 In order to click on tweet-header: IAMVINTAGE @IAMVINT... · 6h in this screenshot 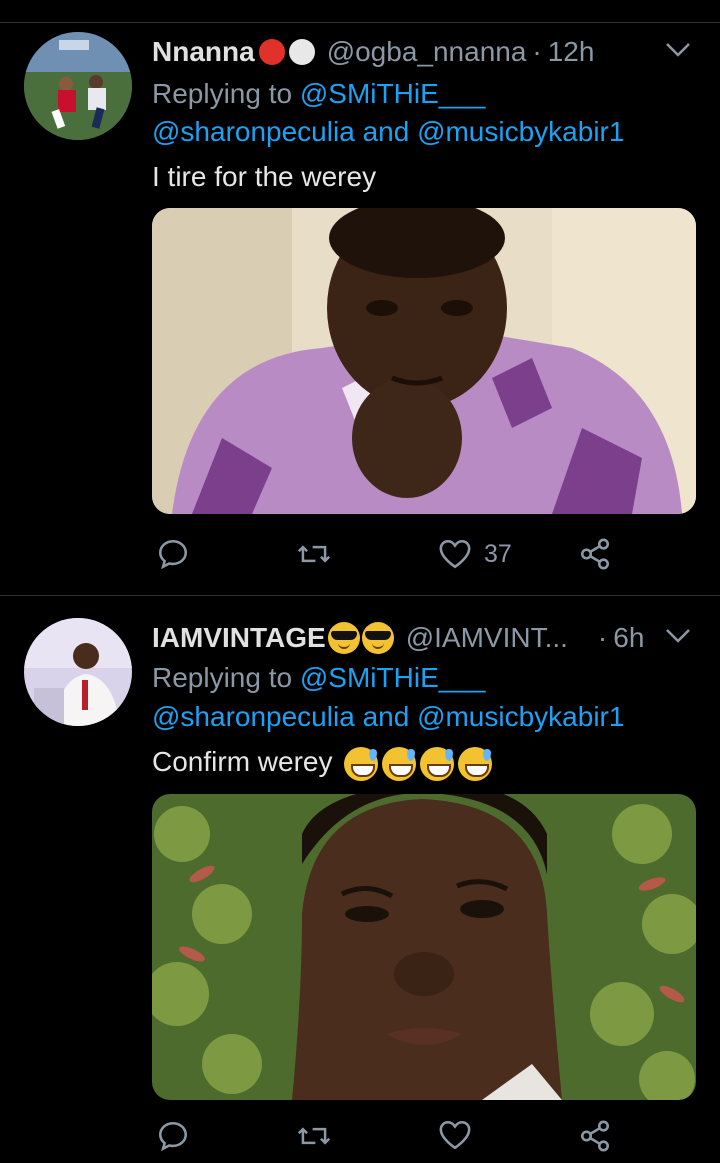, I will do `click(398, 638)`.